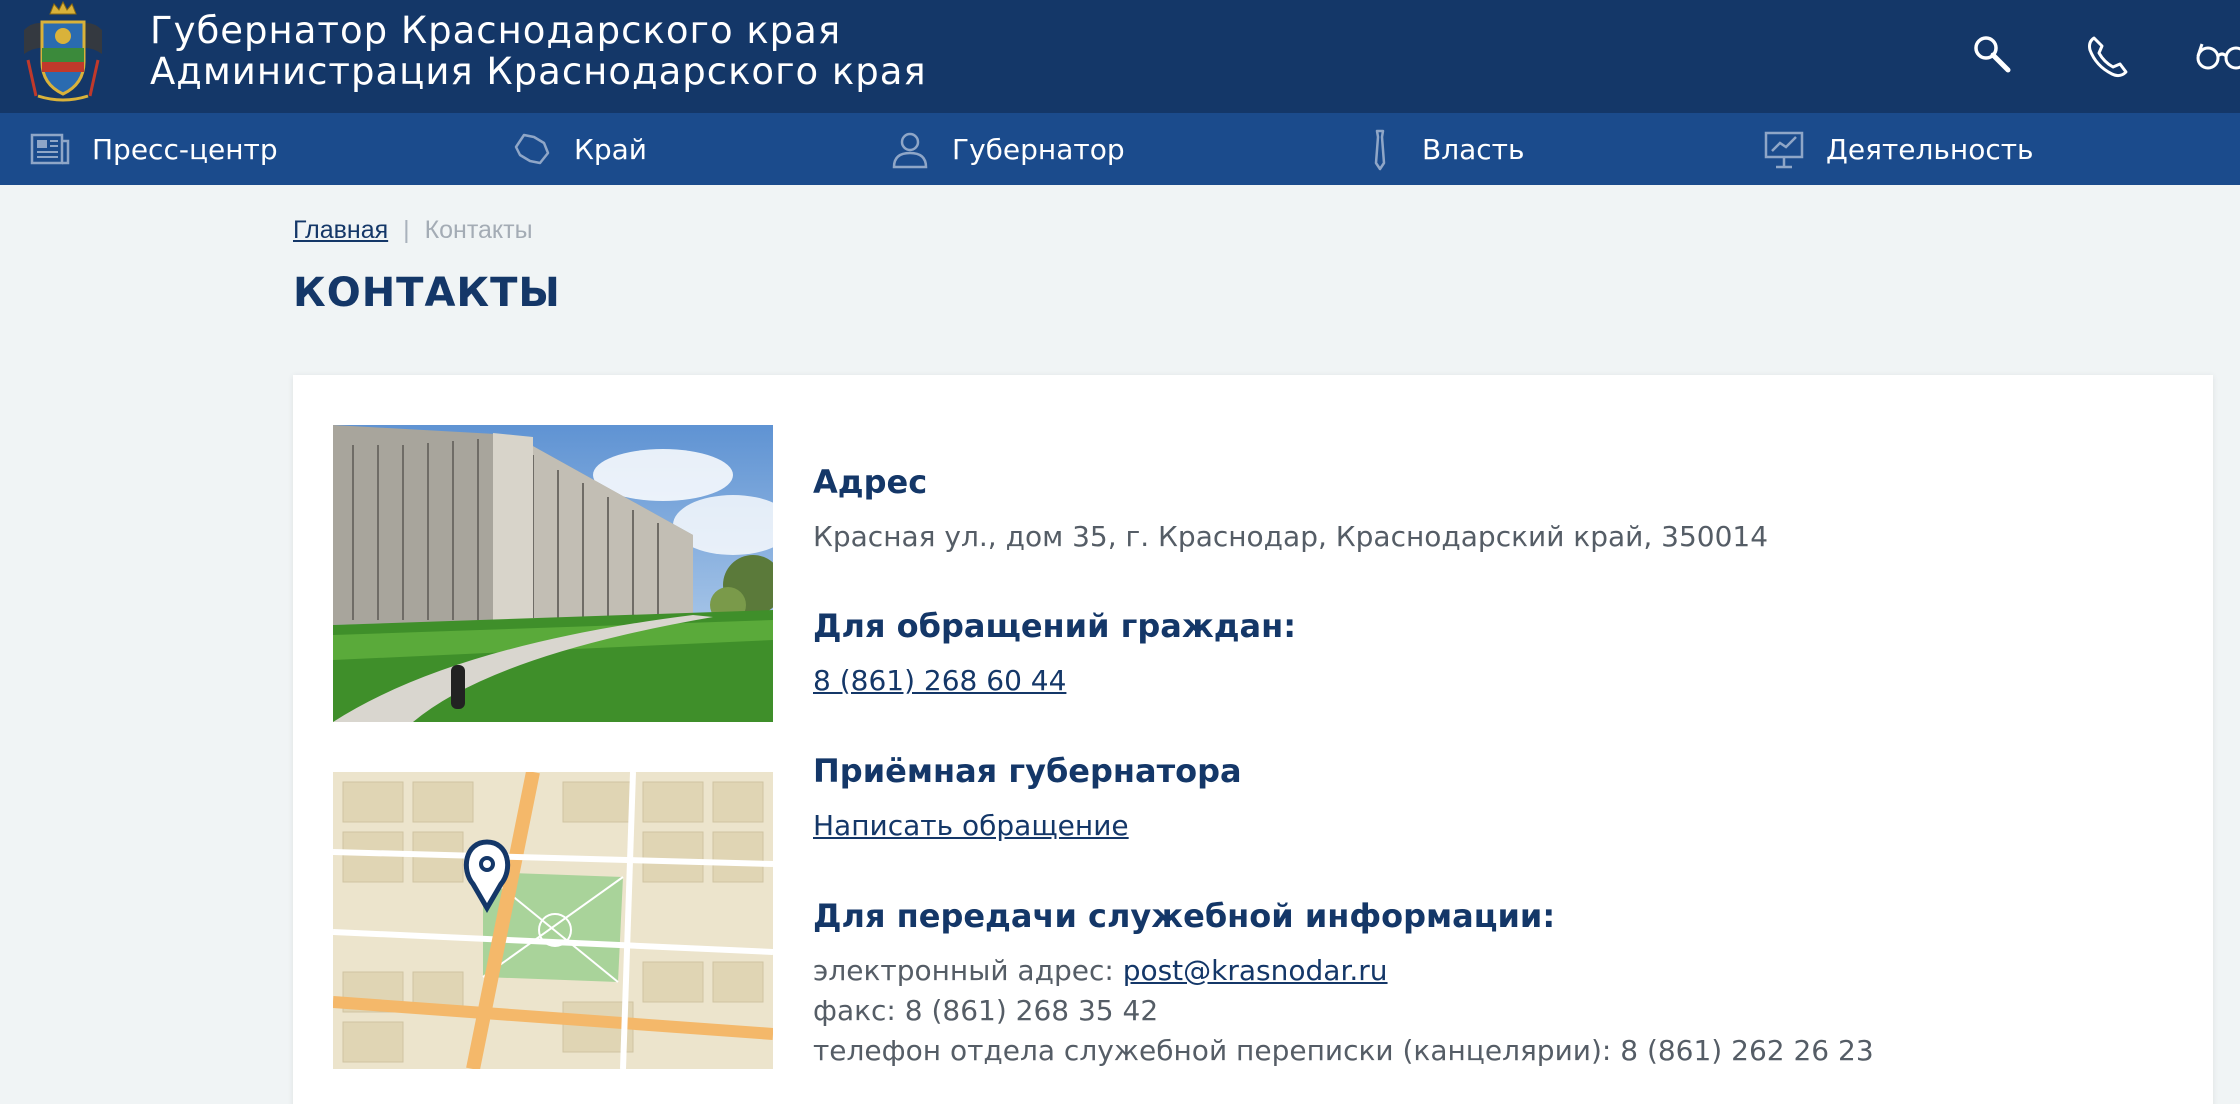 This screenshot has height=1104, width=2240. Describe the element at coordinates (50, 149) in the screenshot. I see `newspaper-icon` at that location.